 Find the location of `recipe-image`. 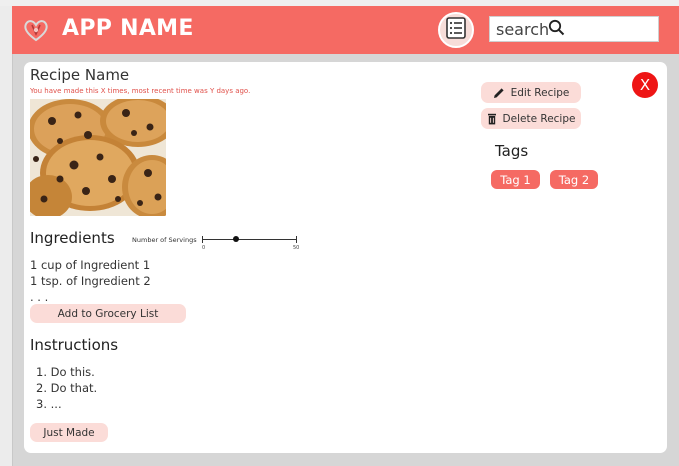

recipe-image is located at coordinates (98, 157).